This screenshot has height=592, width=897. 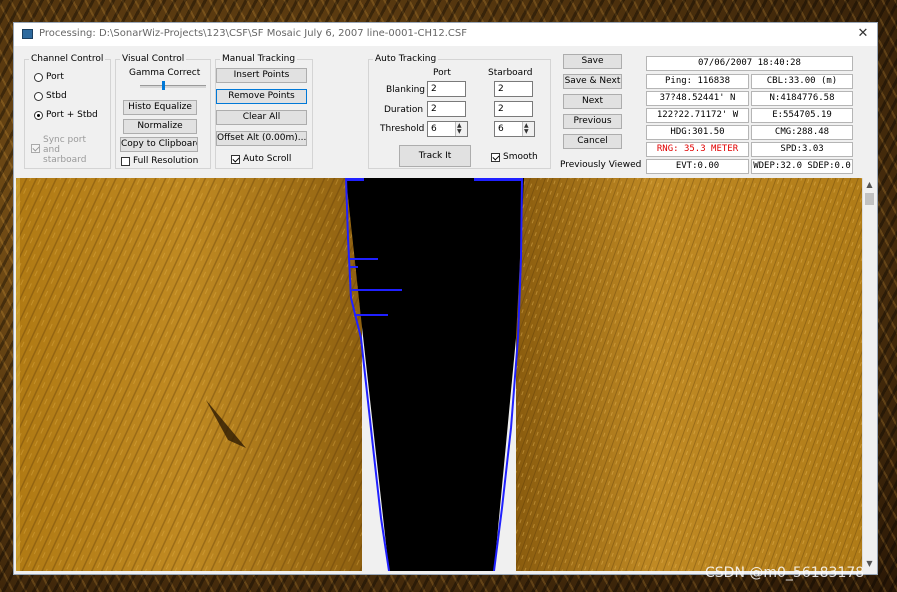 I want to click on auto-tracking-legend: Auto Tracking, so click(x=406, y=59).